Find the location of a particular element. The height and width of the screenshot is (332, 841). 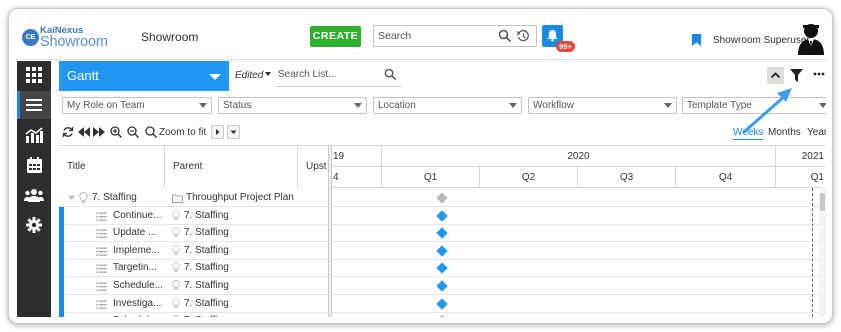

task-title: 7. Staffing is located at coordinates (114, 197).